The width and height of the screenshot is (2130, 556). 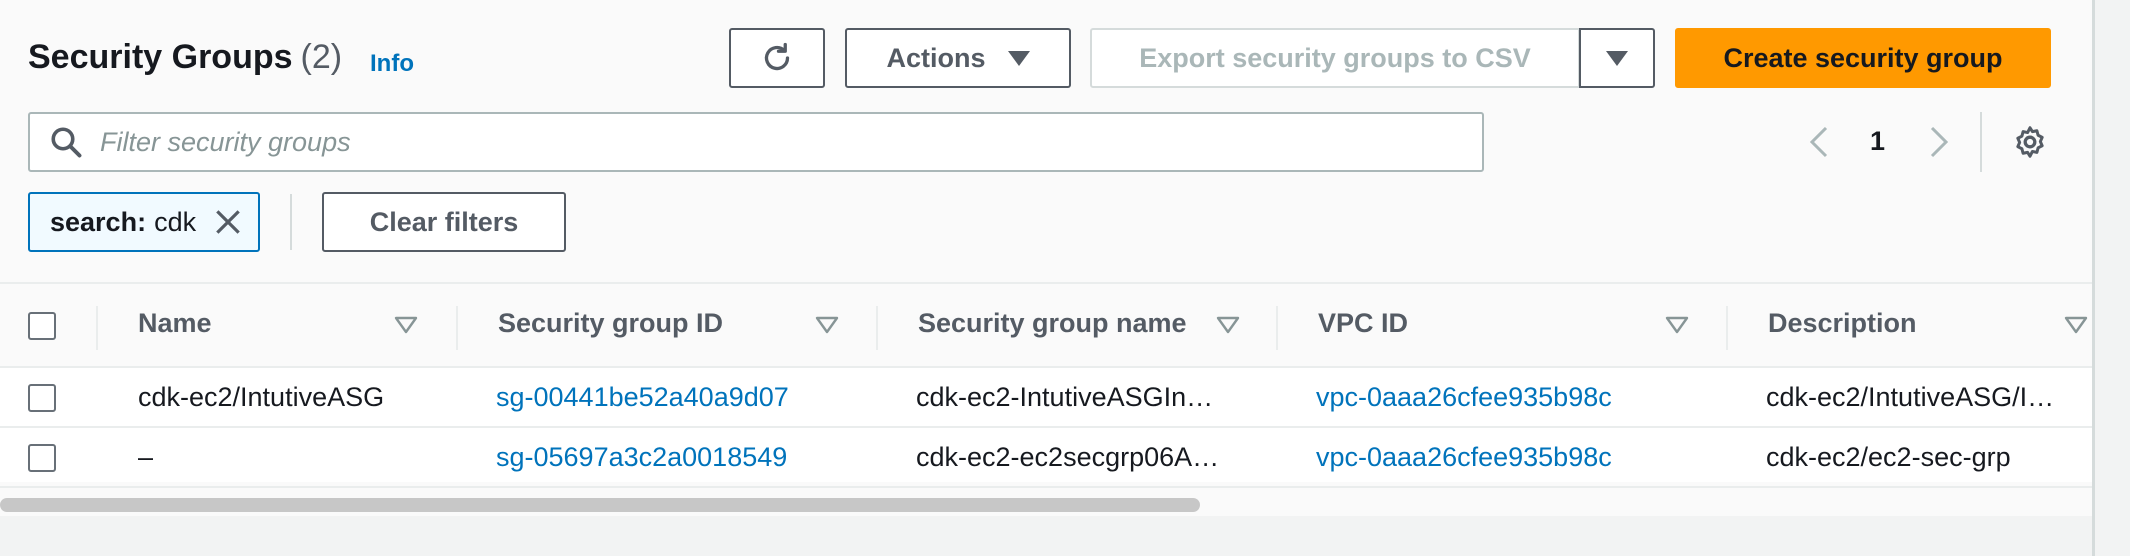 I want to click on clear-filters-label: Clear filters, so click(x=444, y=221).